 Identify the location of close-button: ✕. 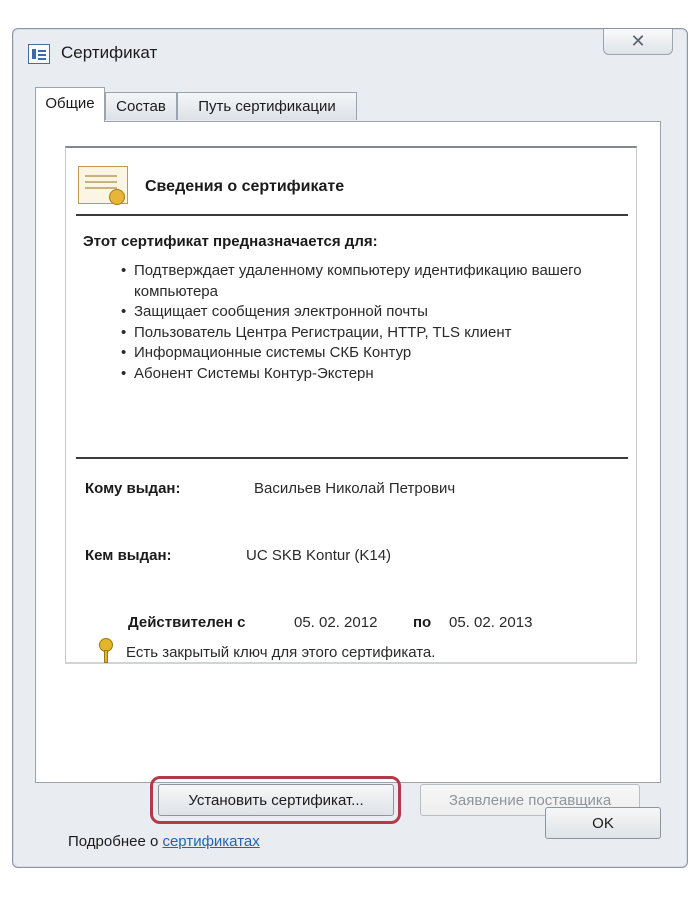
(638, 42).